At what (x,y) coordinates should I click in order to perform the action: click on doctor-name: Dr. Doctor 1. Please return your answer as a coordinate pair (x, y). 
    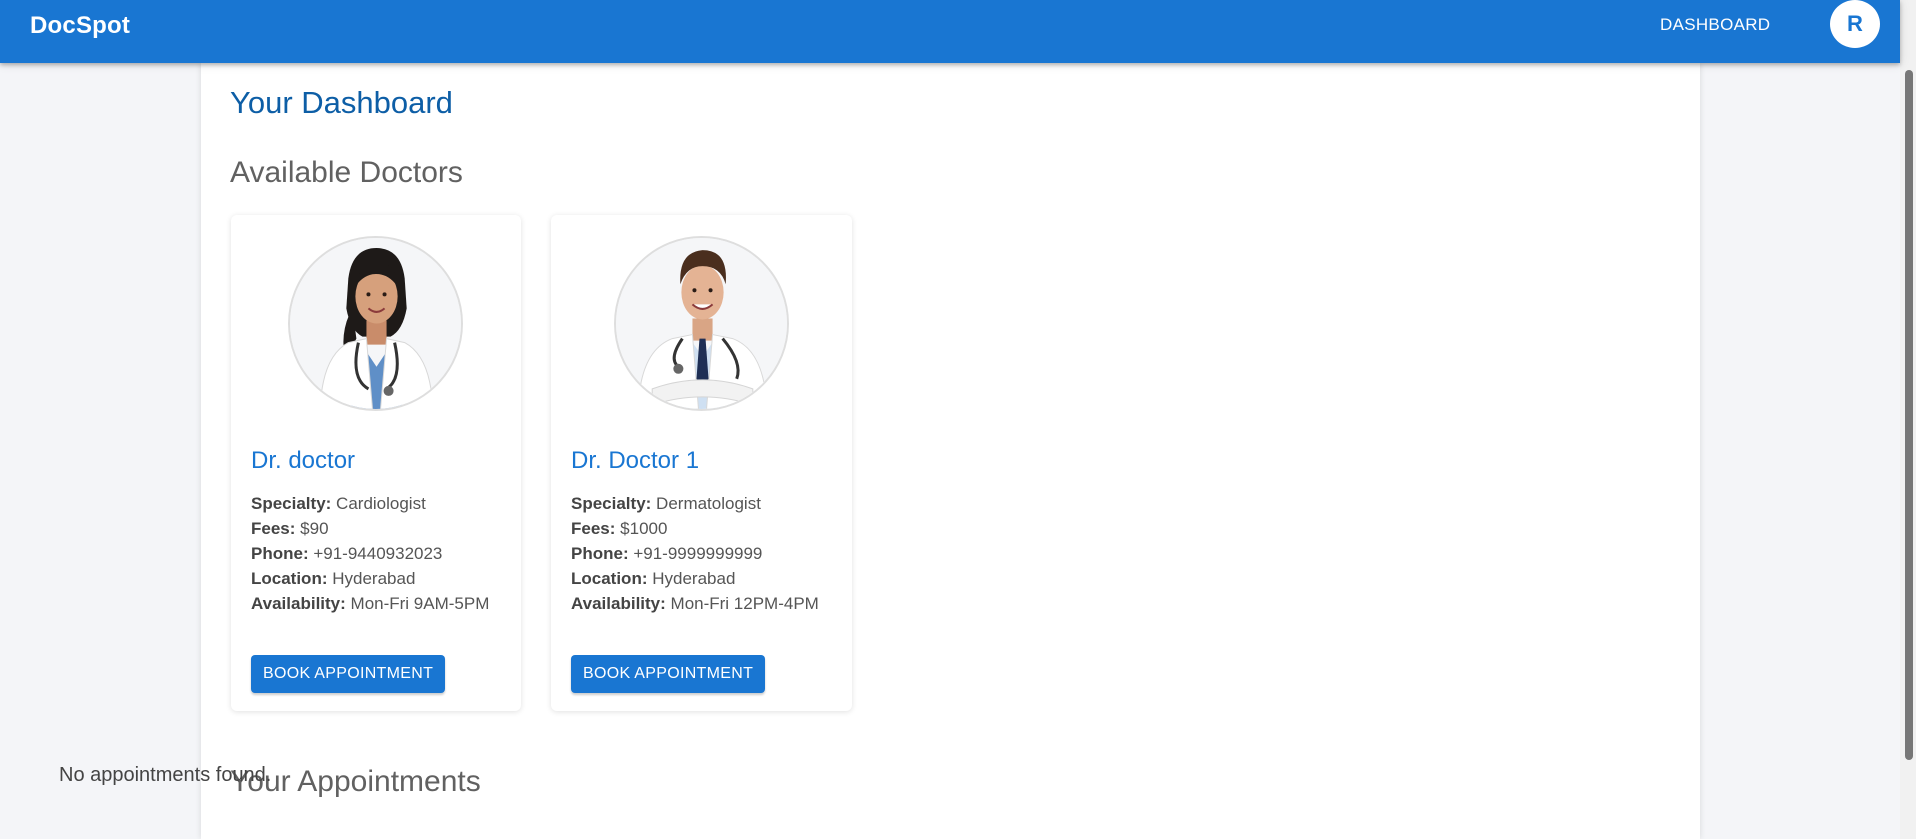
    Looking at the image, I should click on (635, 460).